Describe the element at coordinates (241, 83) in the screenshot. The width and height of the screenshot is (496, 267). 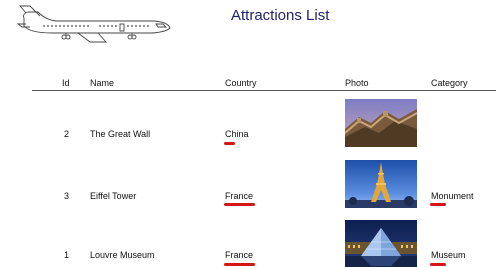
I see `column-header-country: Country` at that location.